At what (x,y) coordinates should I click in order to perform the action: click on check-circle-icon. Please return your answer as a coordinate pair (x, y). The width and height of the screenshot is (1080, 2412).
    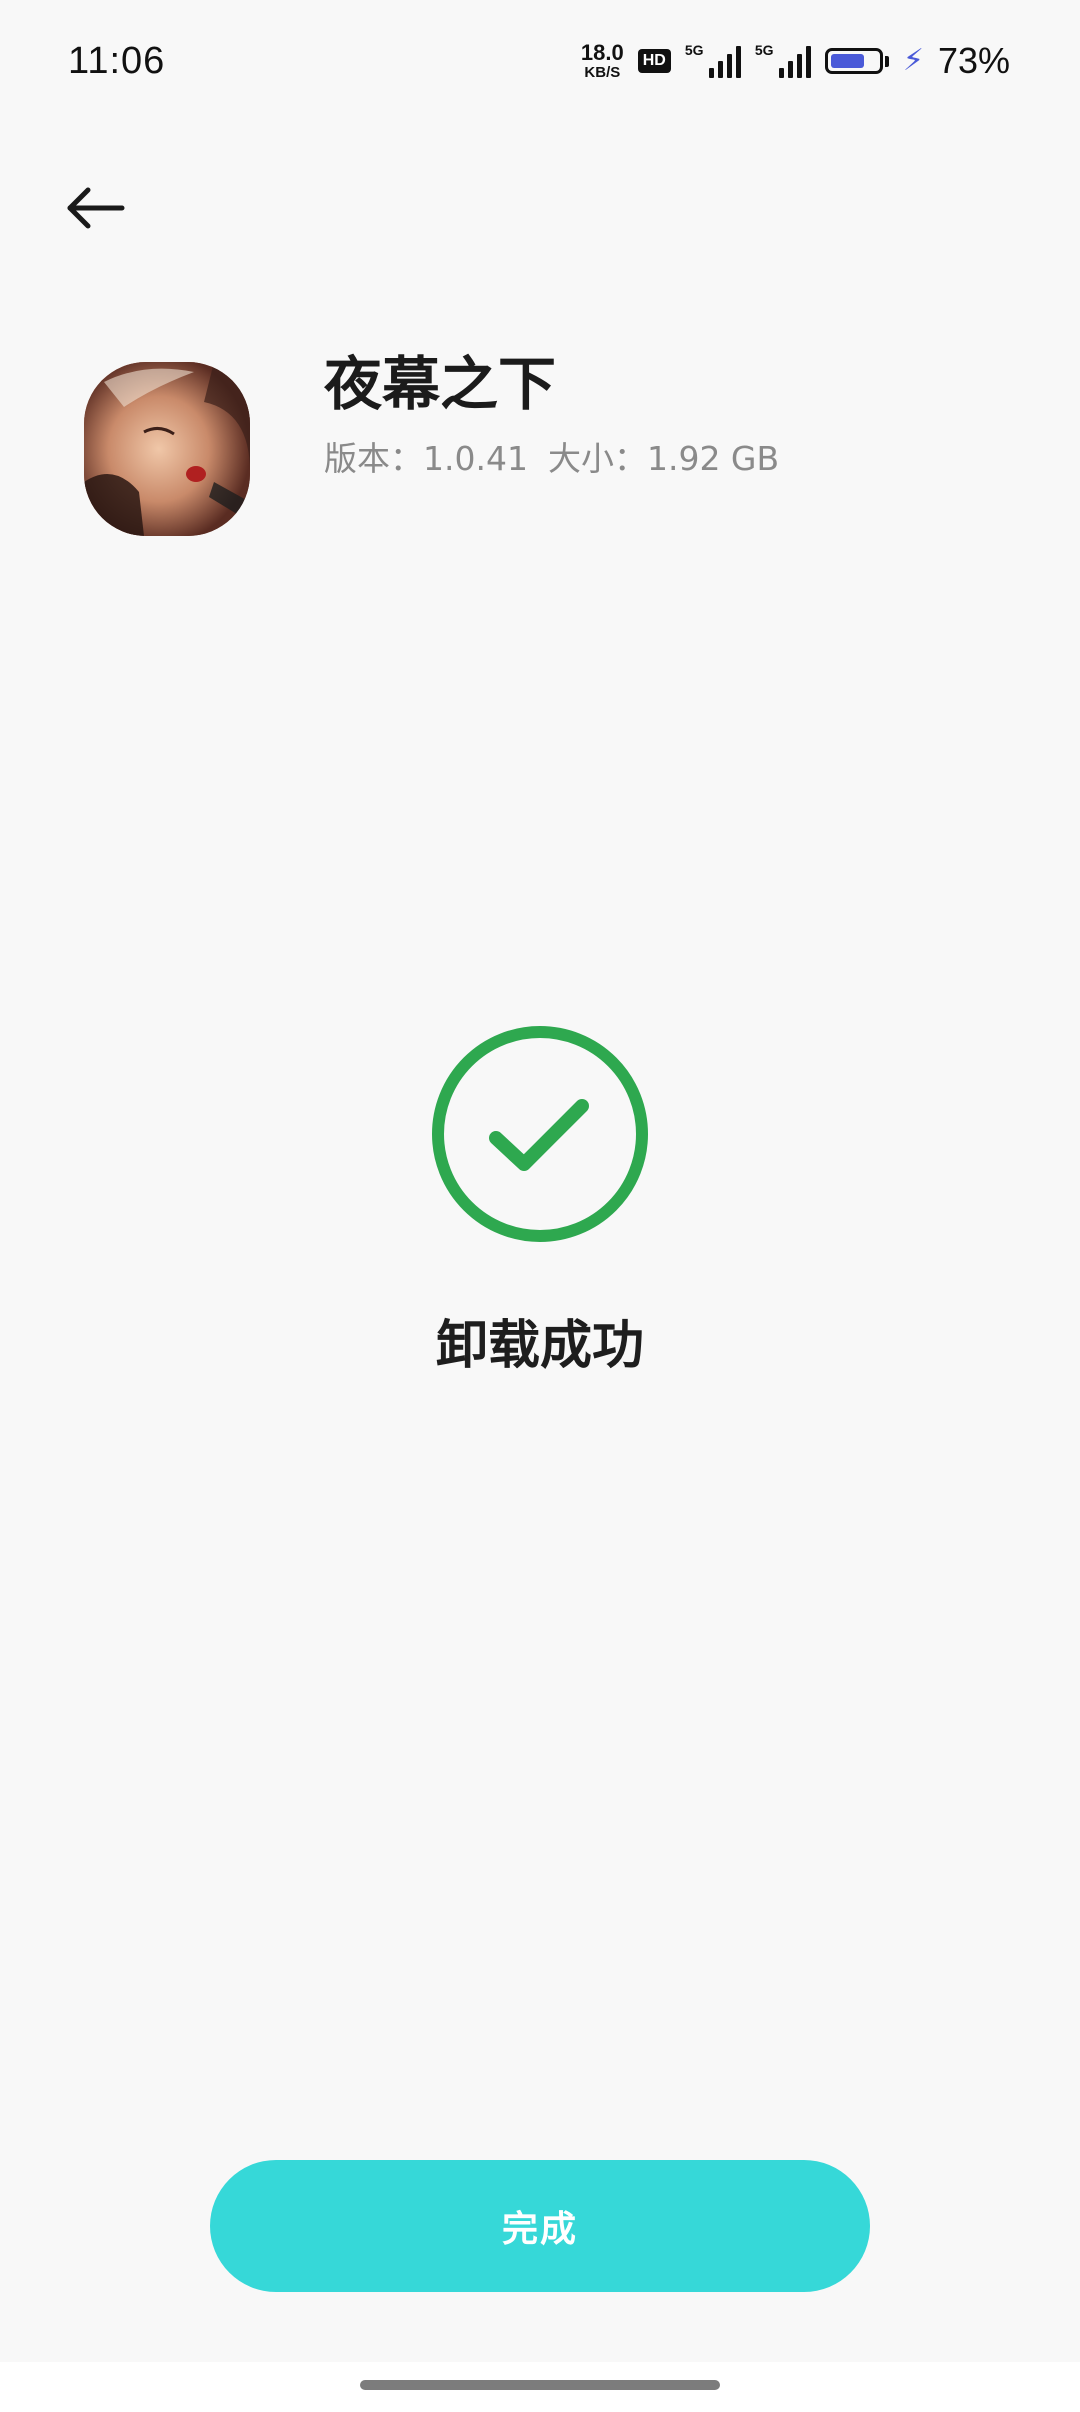
    Looking at the image, I should click on (540, 1134).